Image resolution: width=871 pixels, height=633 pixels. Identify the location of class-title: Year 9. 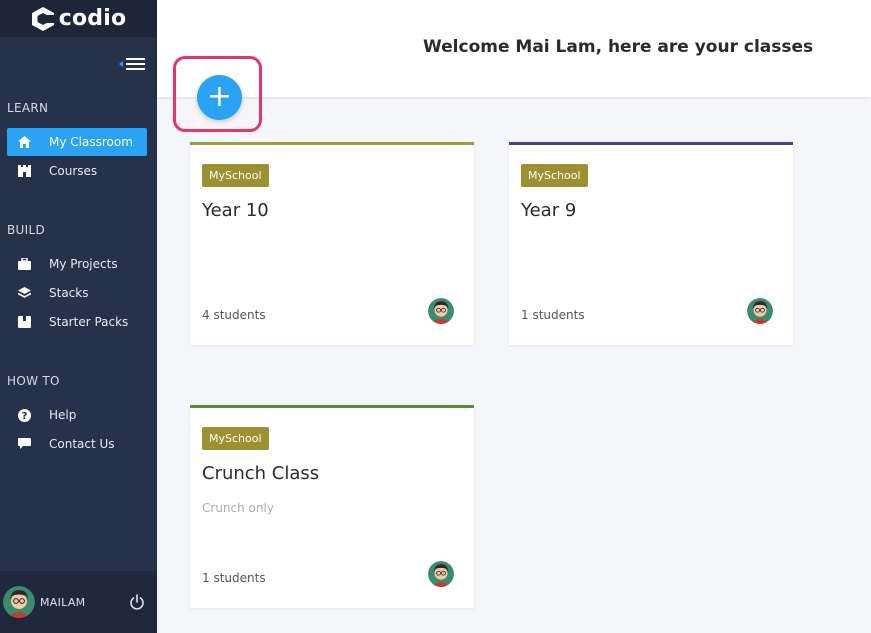
(549, 210).